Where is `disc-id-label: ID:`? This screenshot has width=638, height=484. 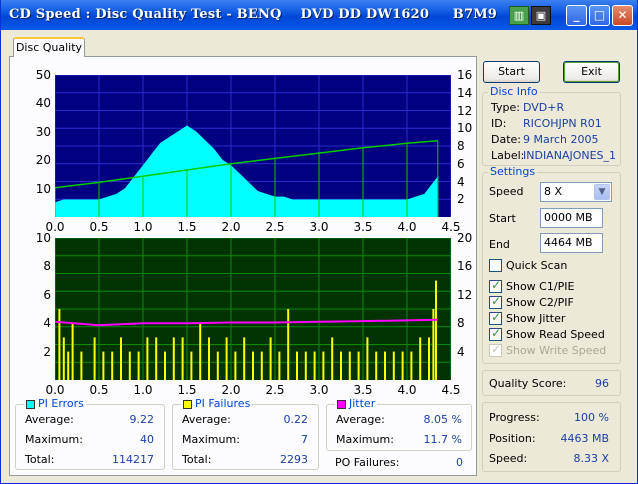
disc-id-label: ID: is located at coordinates (499, 123).